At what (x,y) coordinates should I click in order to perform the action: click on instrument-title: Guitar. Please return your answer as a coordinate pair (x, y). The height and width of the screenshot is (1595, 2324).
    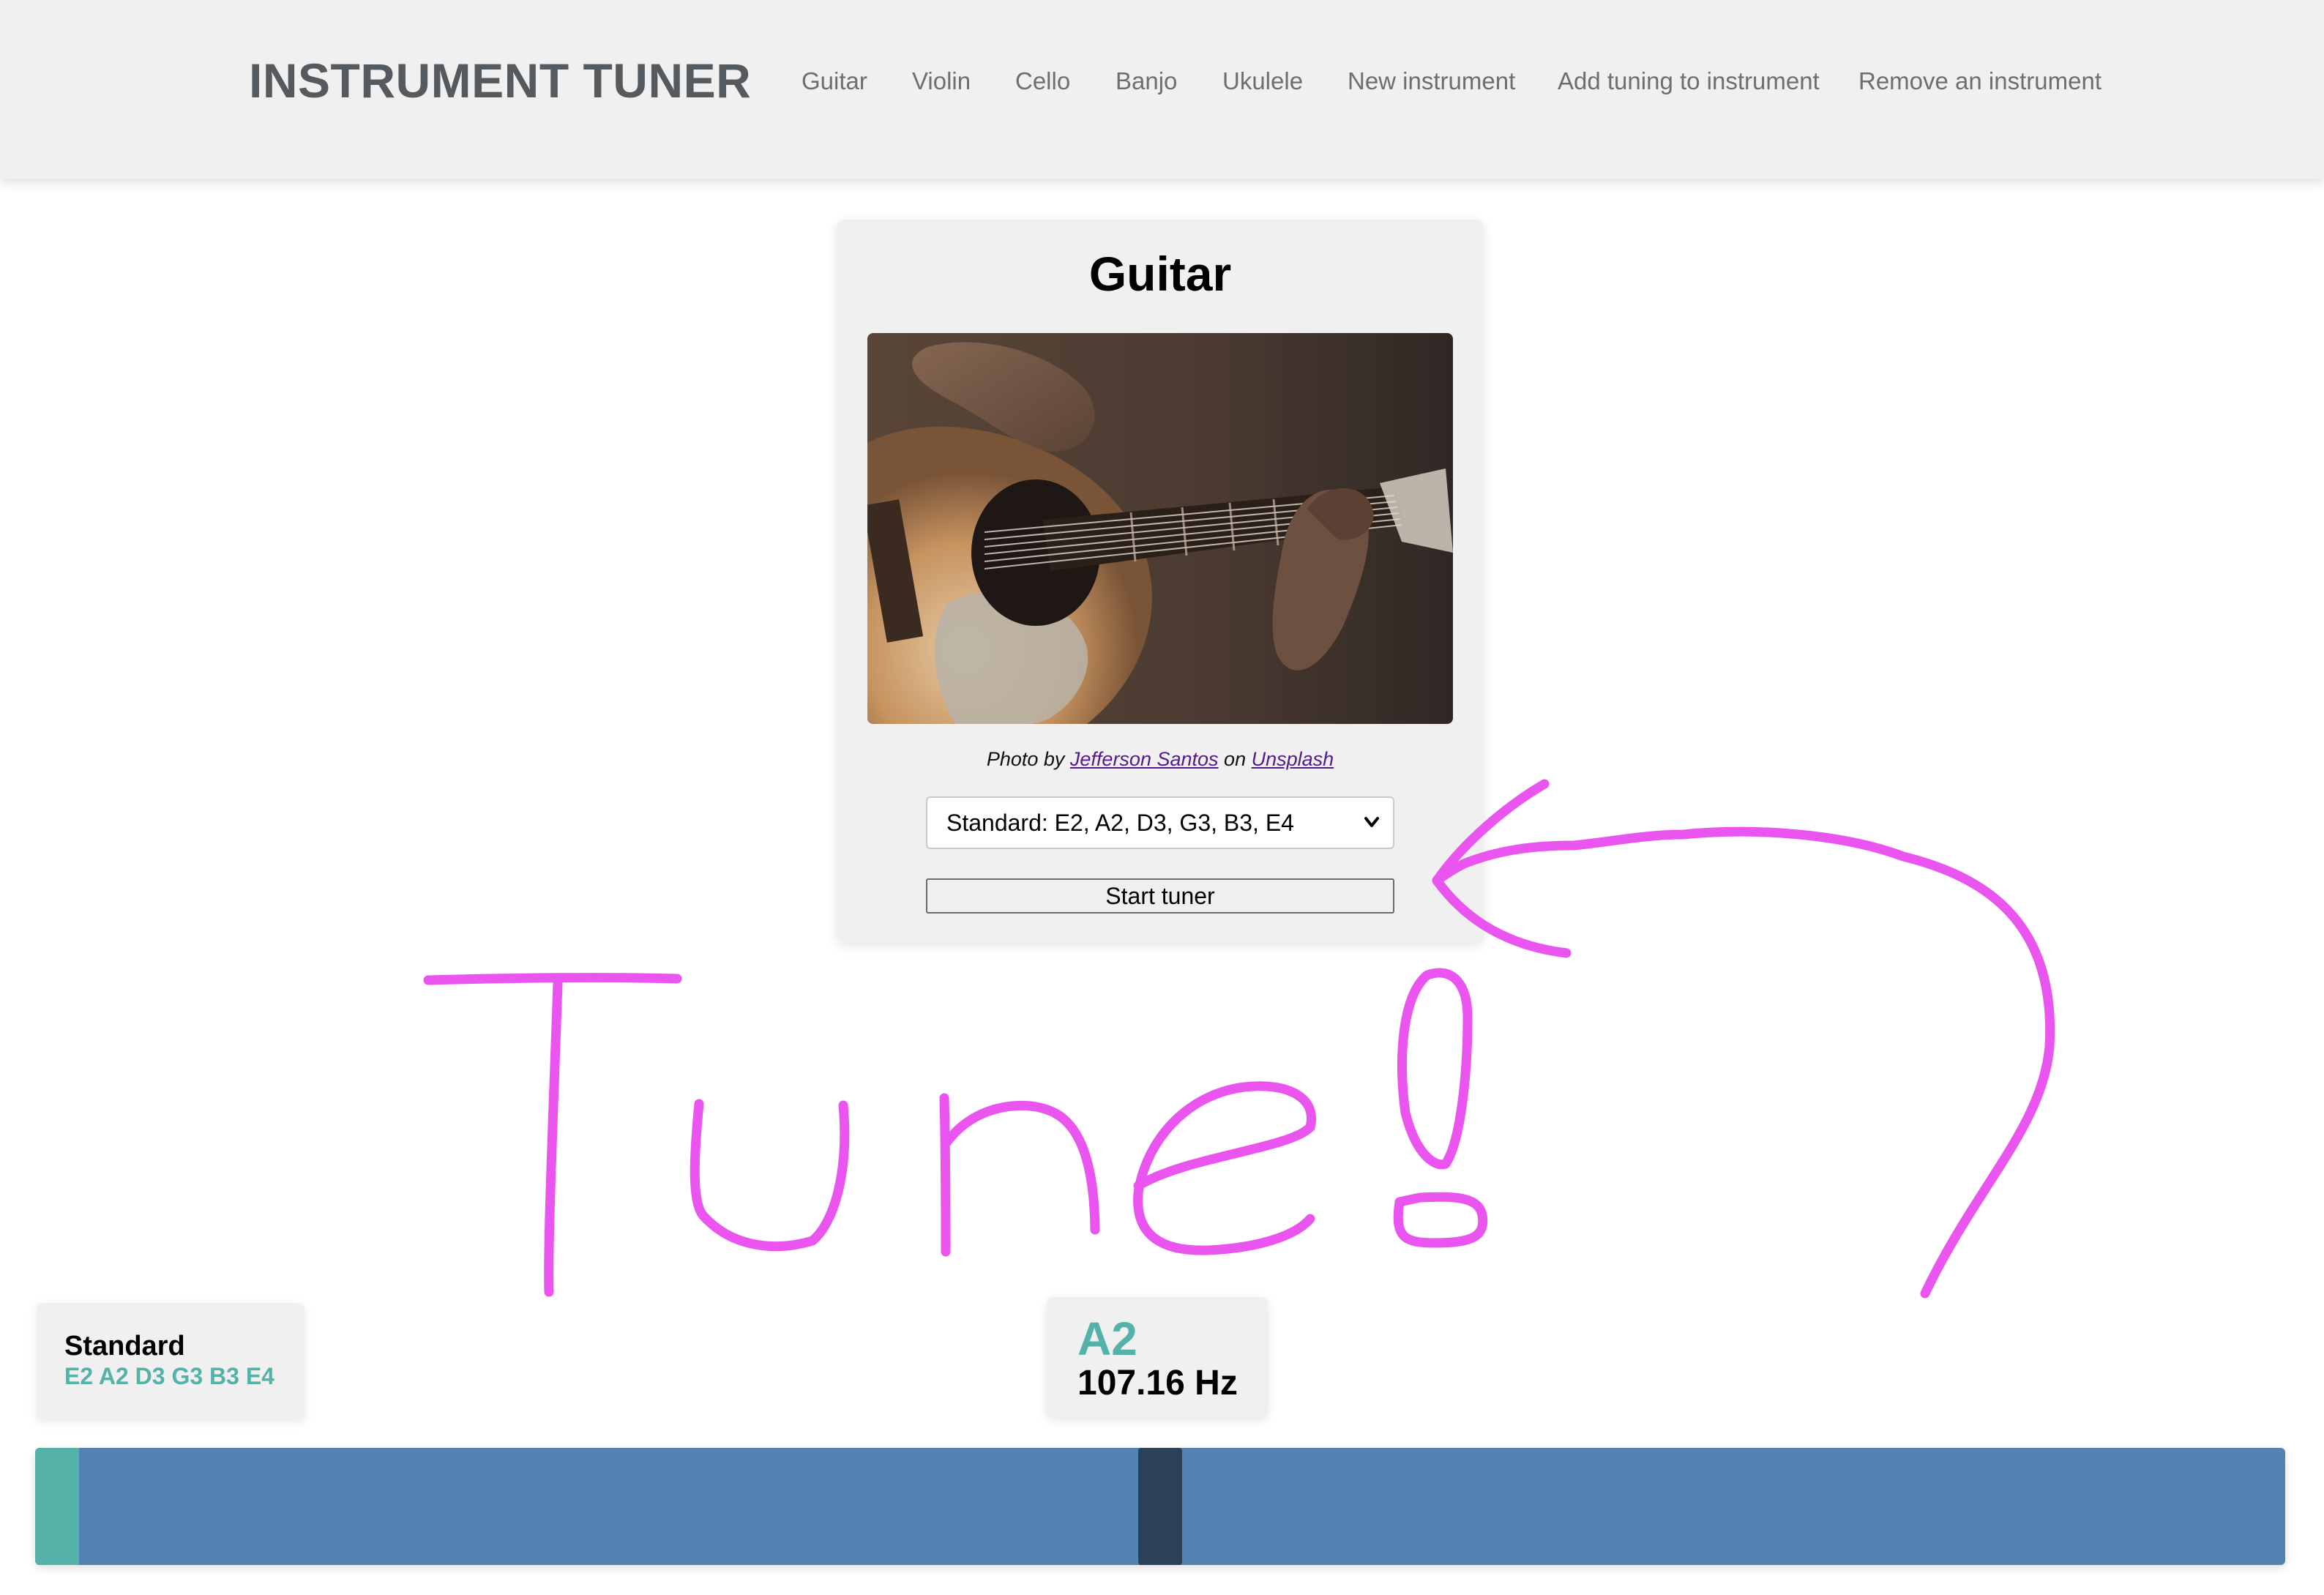
    Looking at the image, I should click on (1160, 274).